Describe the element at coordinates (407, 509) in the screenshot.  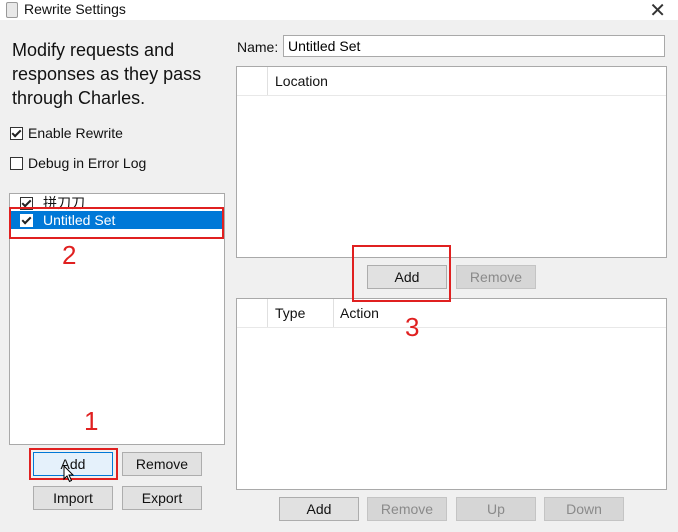
I see `remove-rule-button: Remove` at that location.